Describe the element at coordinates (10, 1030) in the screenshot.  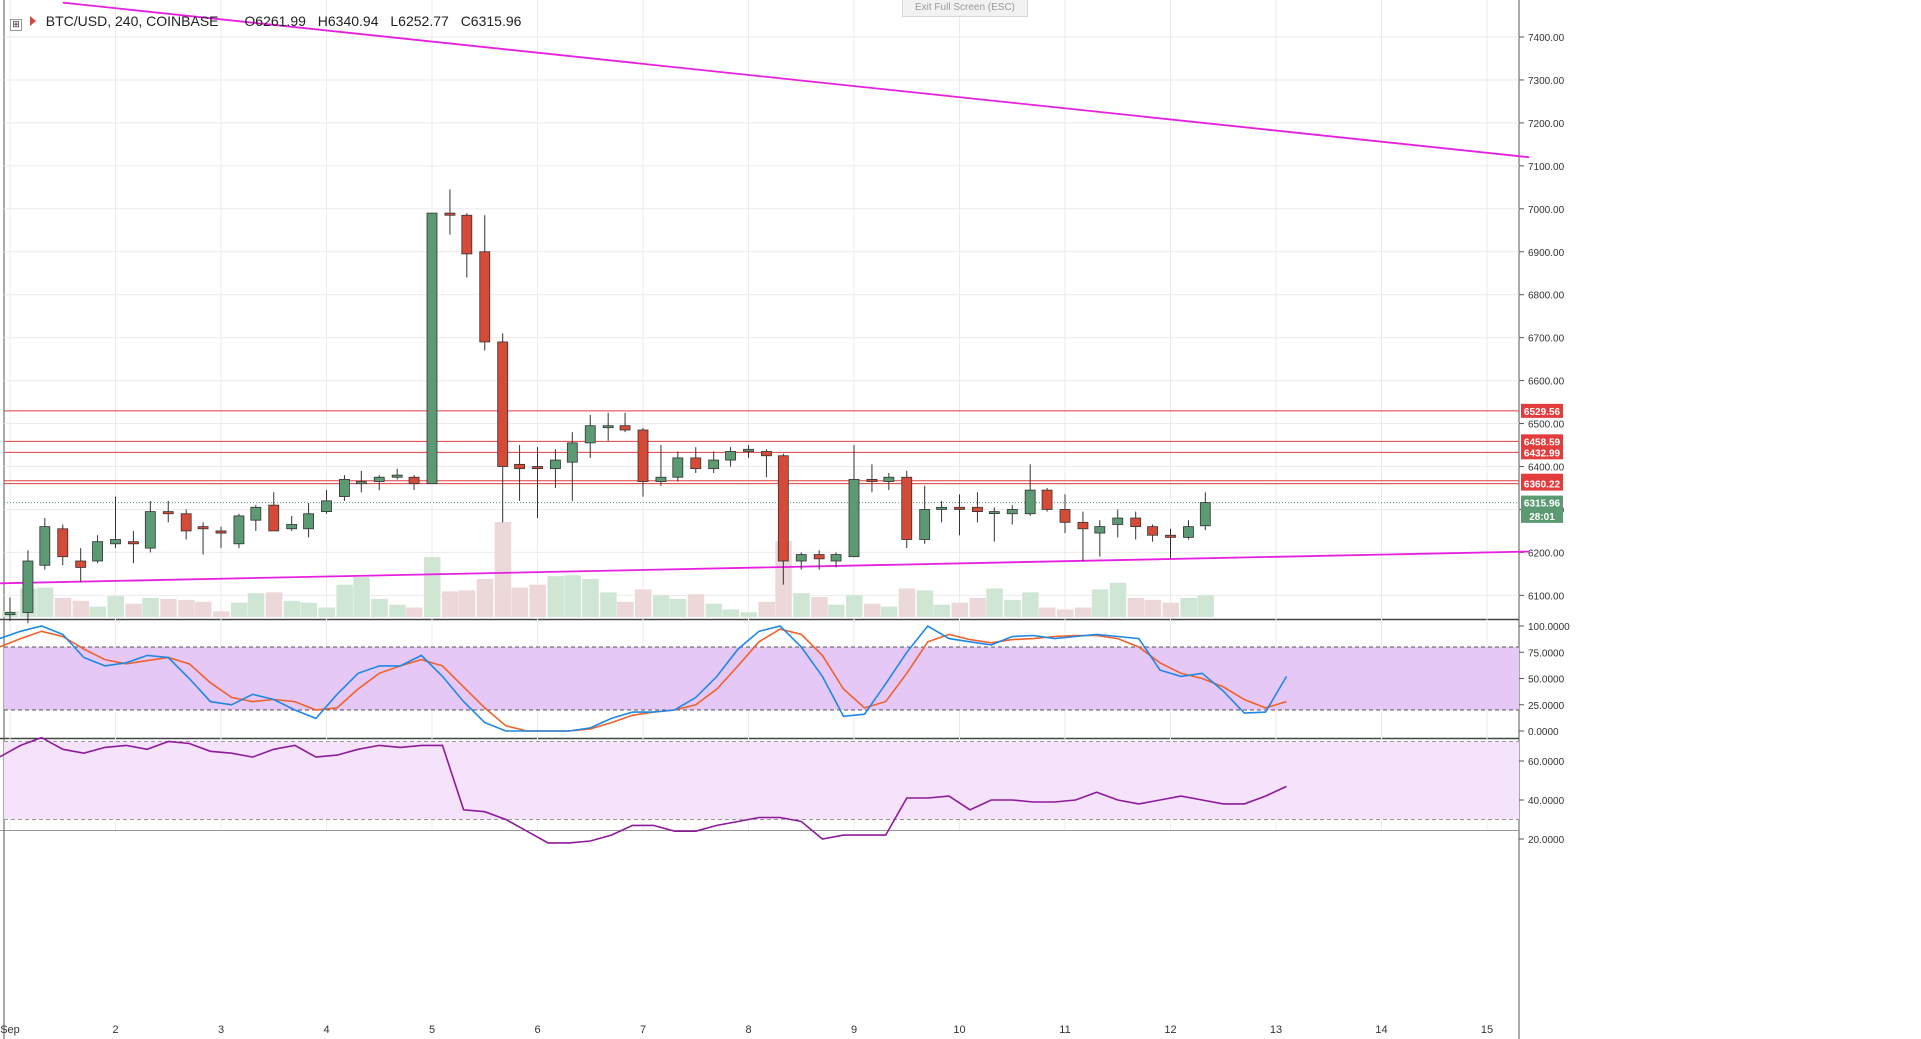
I see `time-axis-label: Sep` at that location.